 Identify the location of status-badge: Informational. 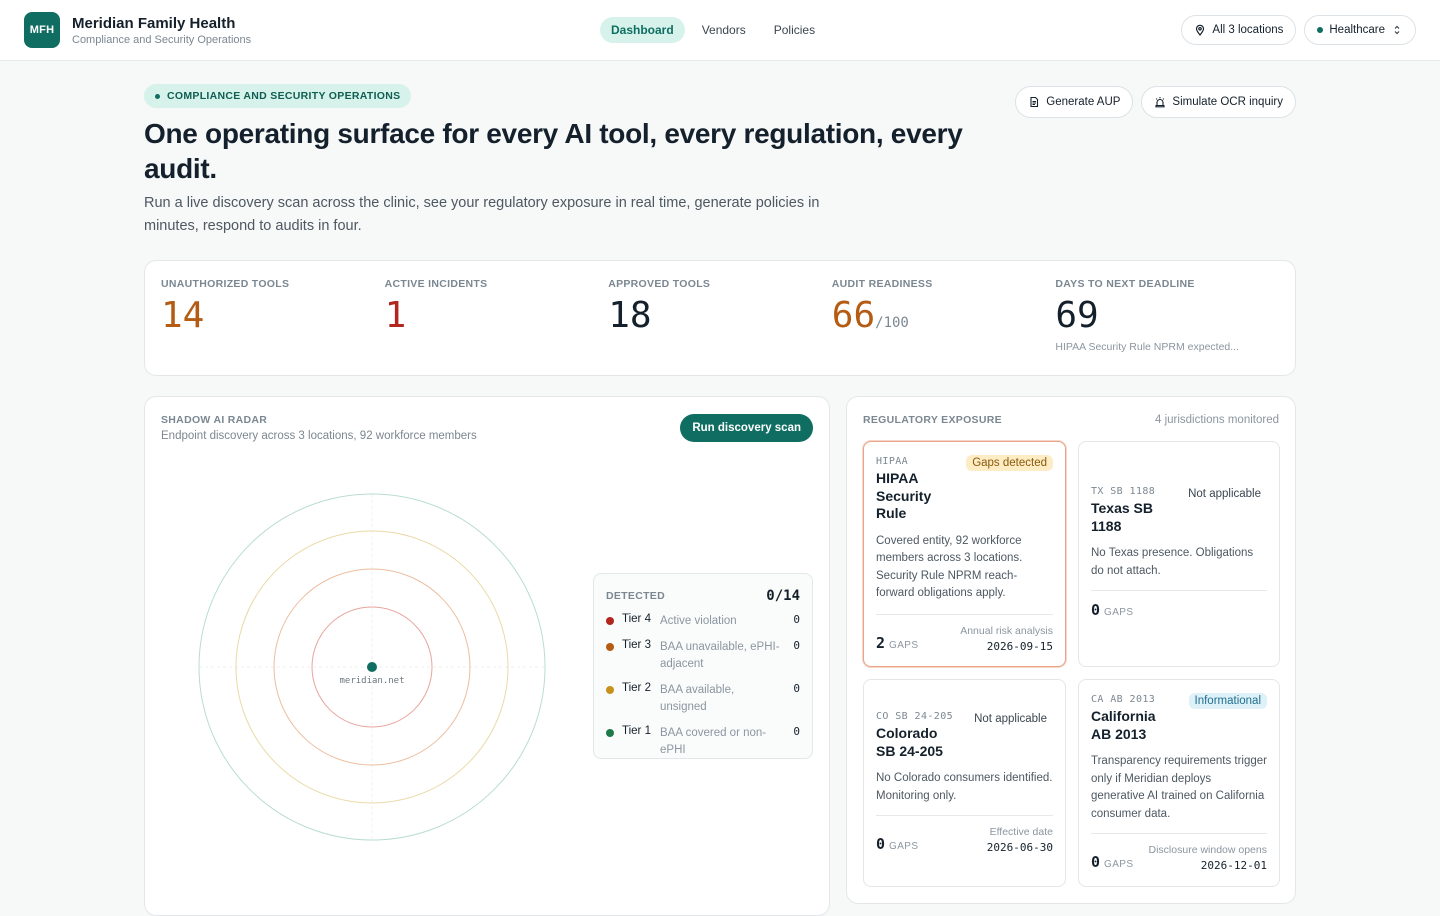
(1227, 701).